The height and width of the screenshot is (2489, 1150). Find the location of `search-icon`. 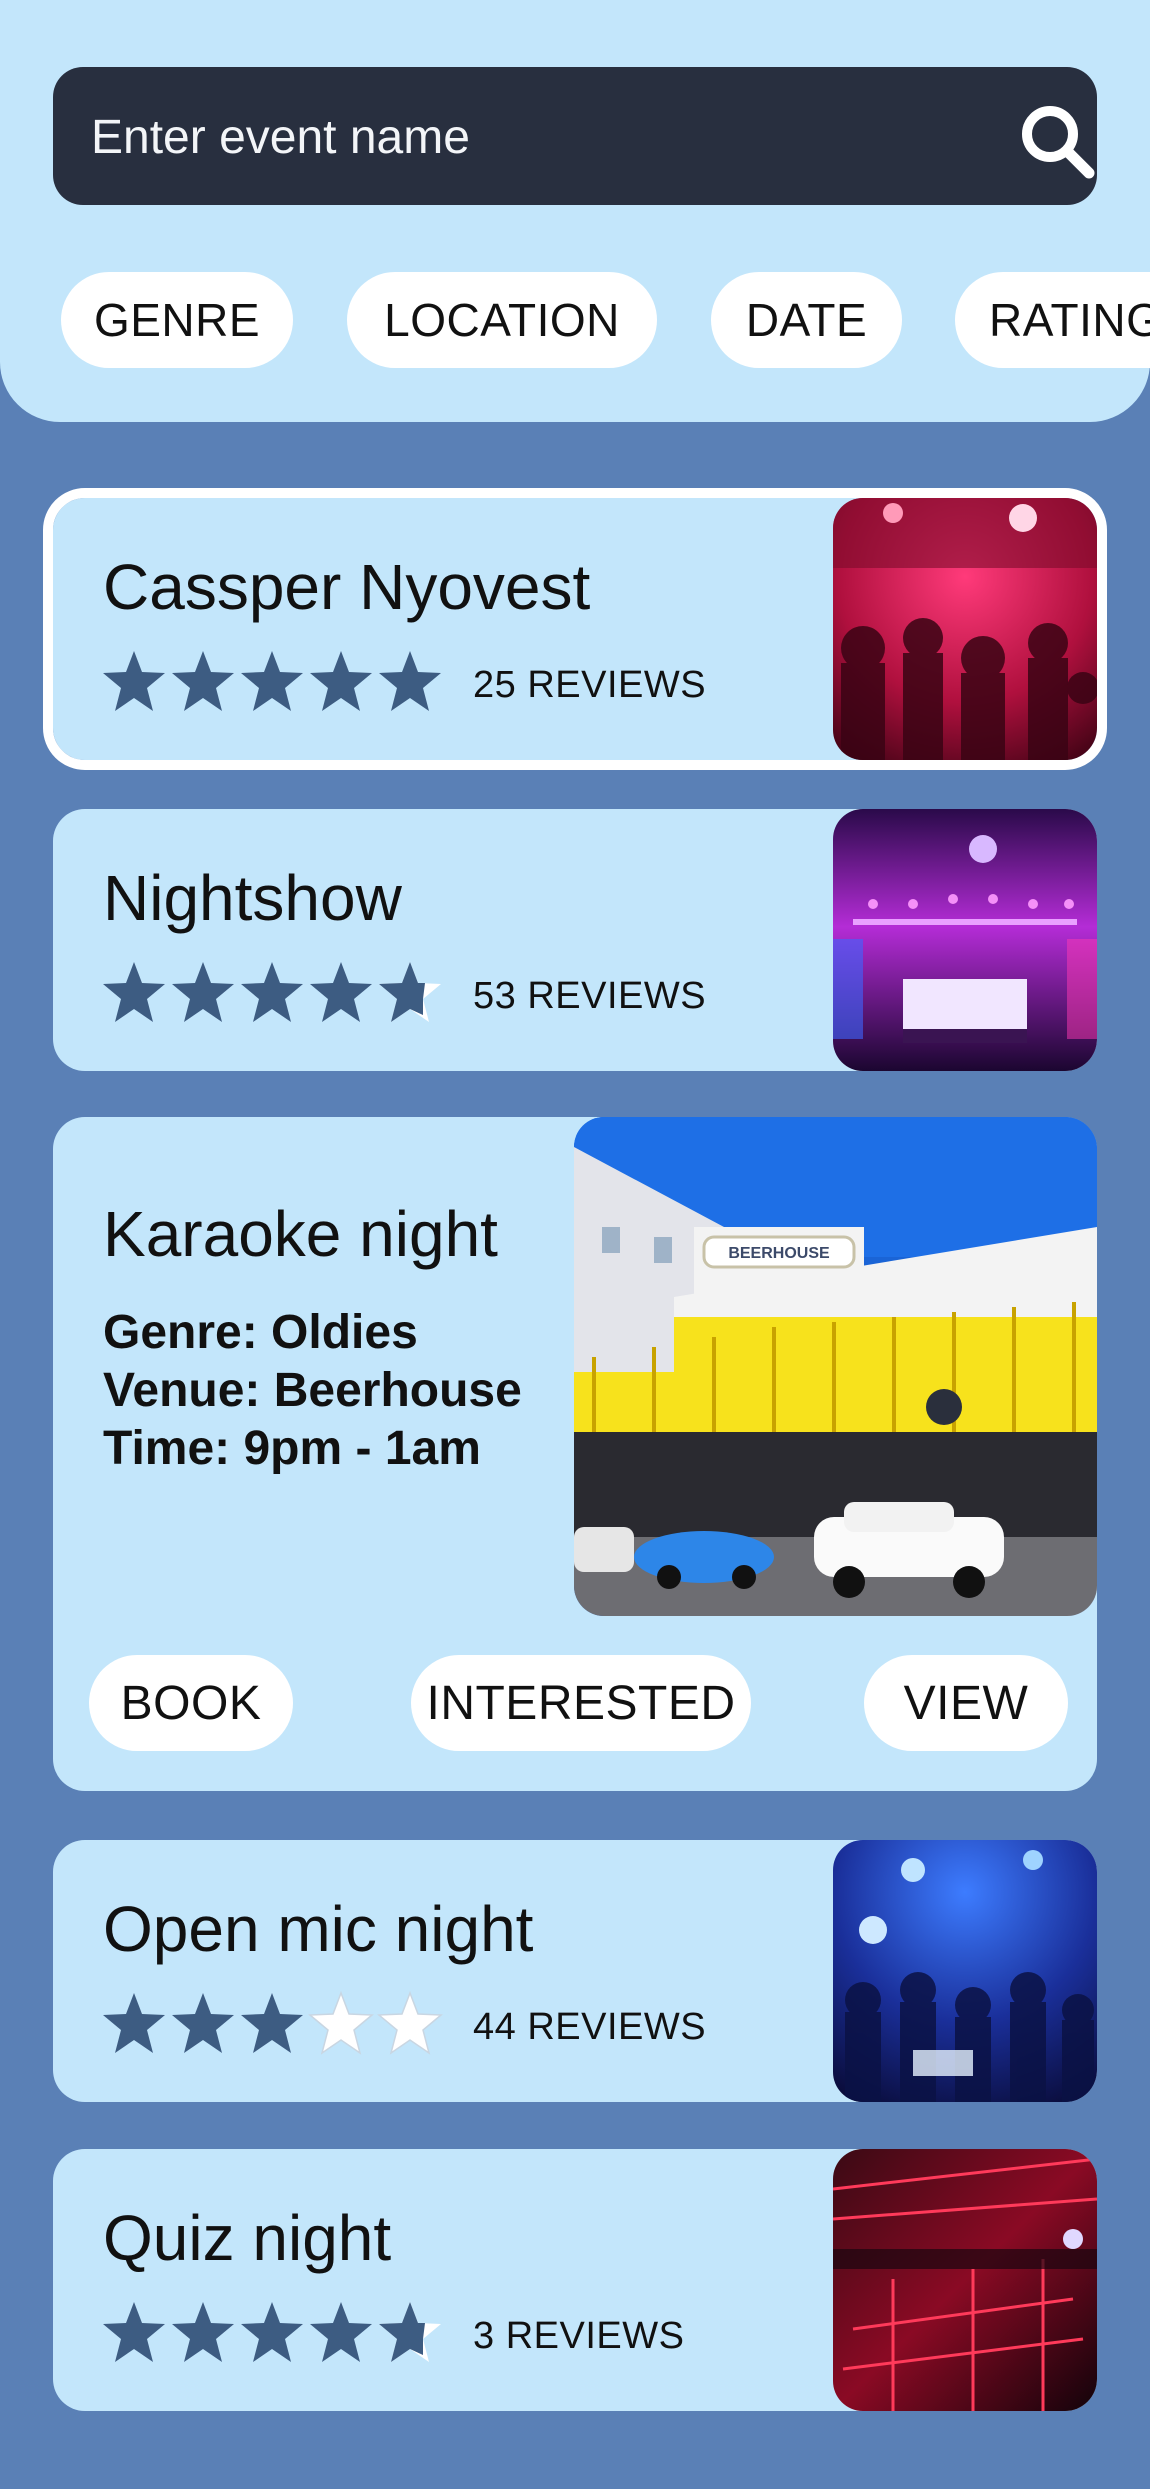

search-icon is located at coordinates (1057, 141).